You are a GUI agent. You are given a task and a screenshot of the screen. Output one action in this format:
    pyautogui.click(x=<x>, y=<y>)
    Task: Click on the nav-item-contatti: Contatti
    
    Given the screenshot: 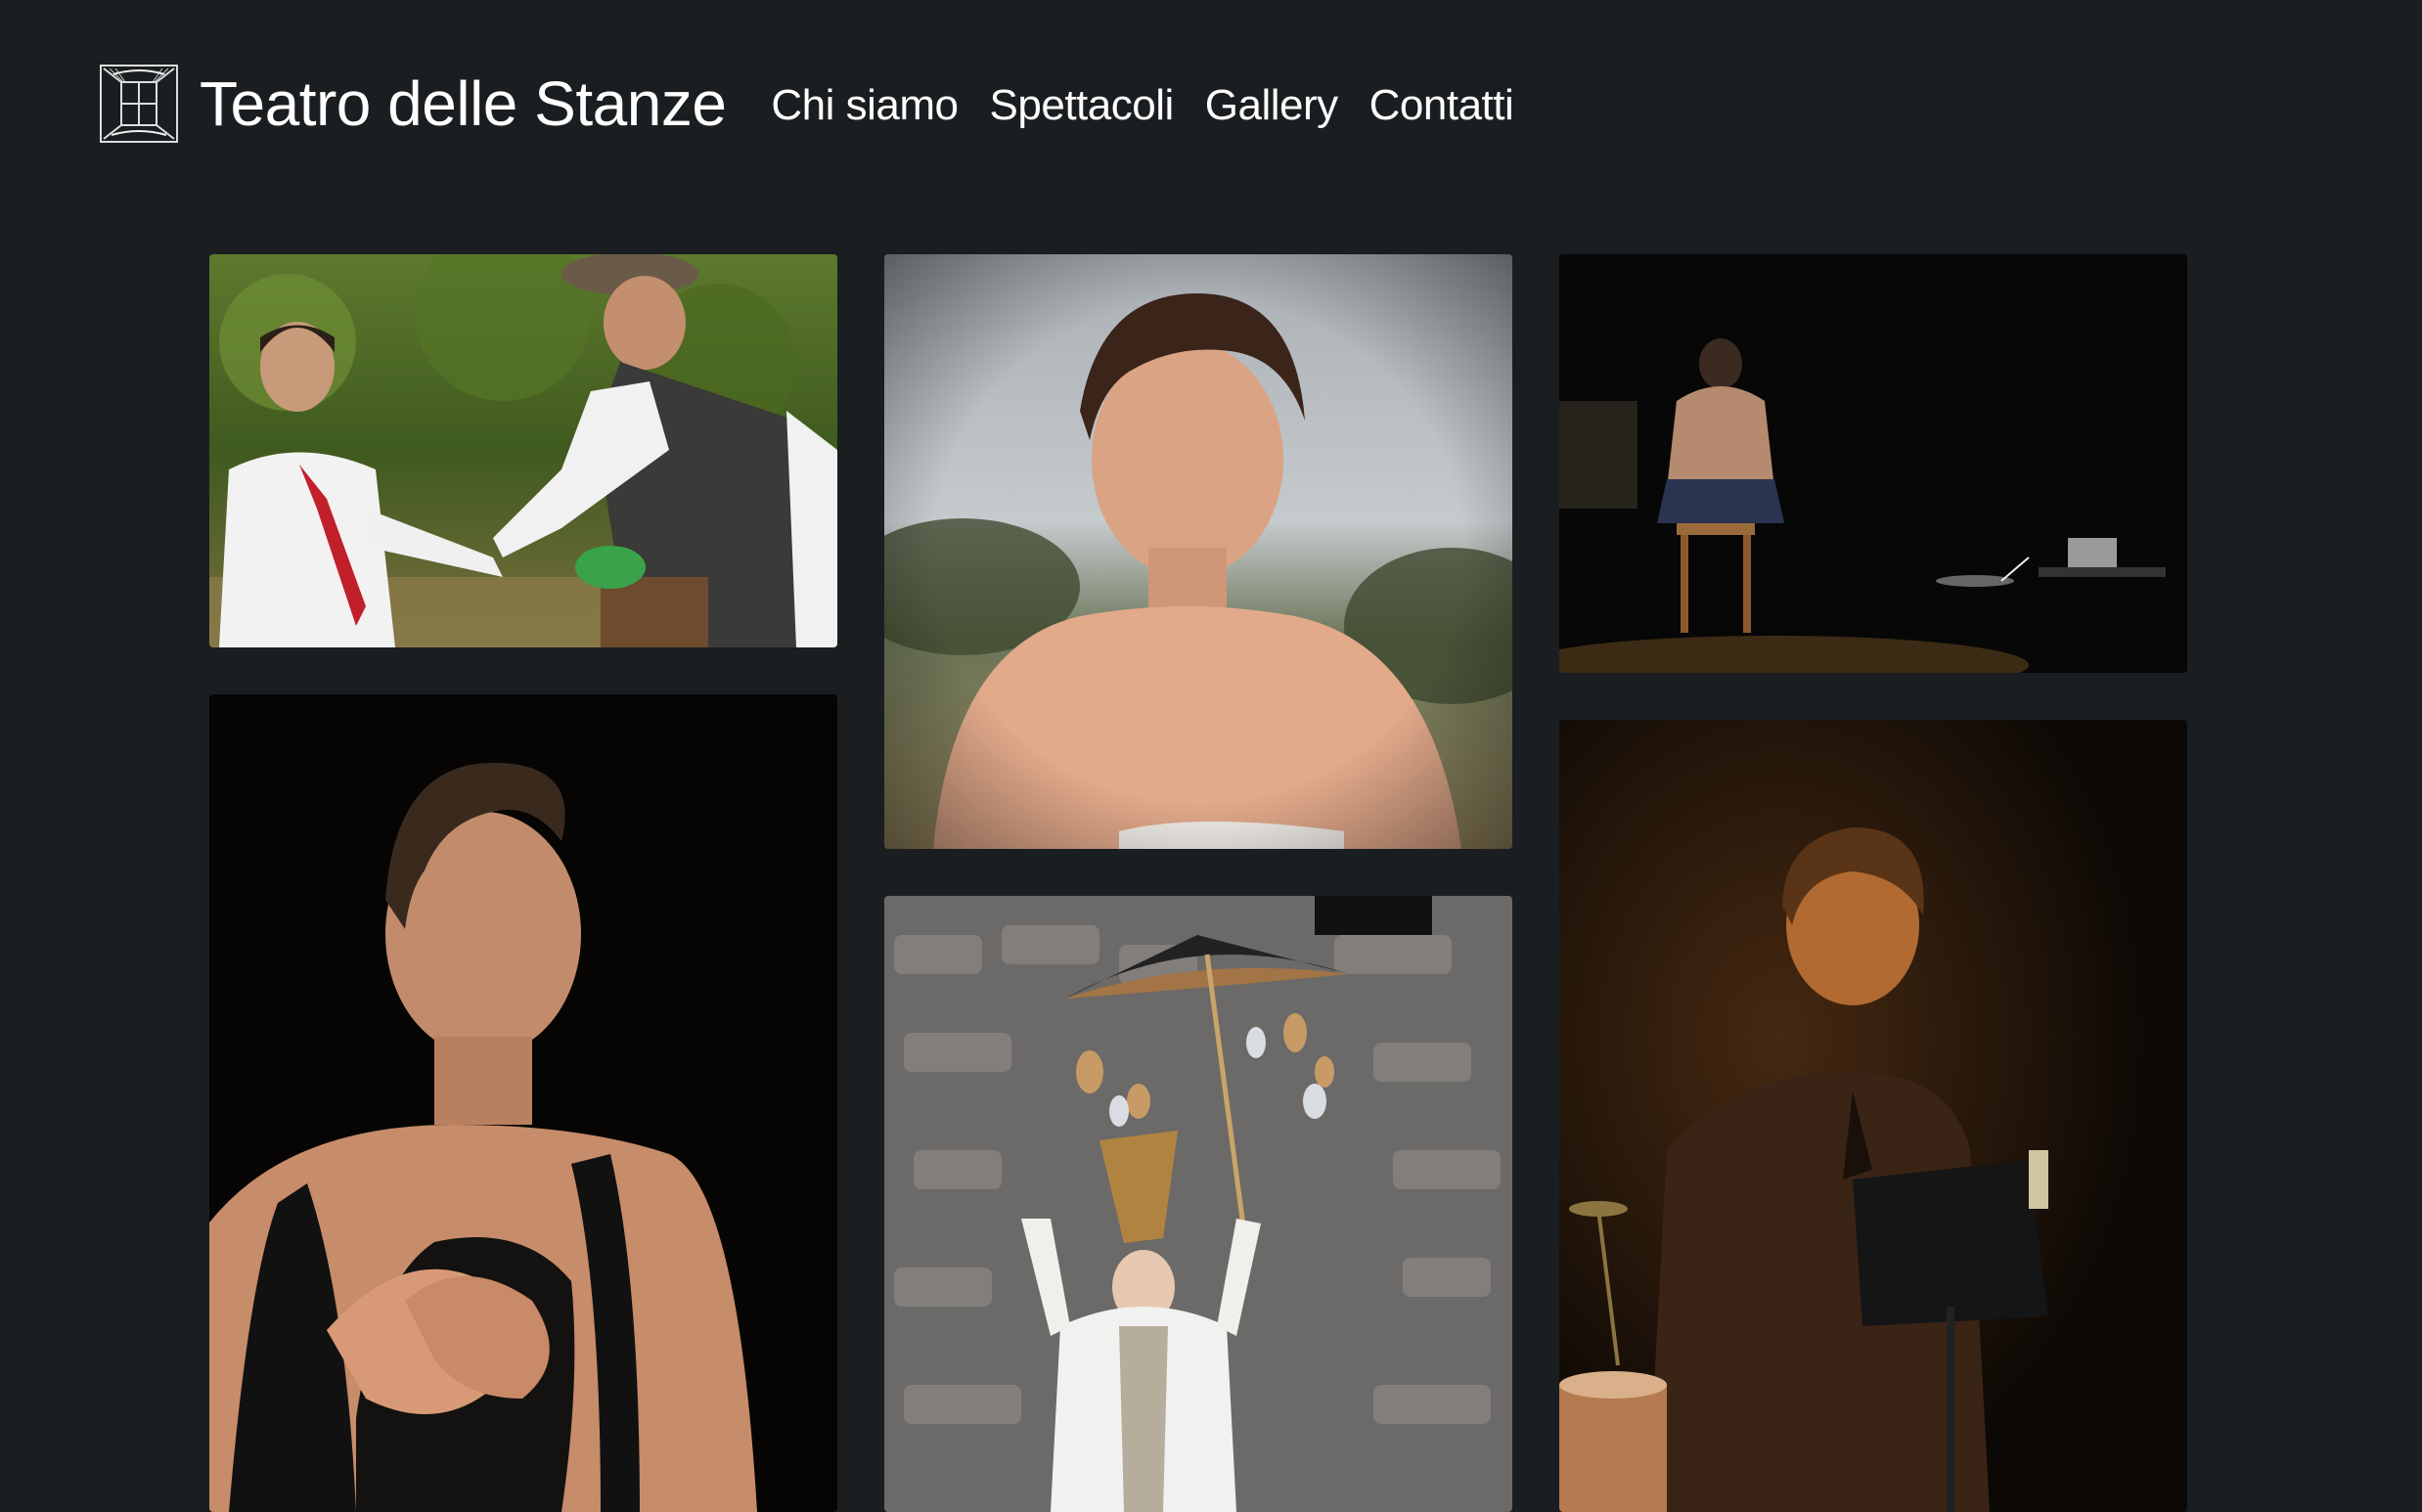 What is the action you would take?
    pyautogui.click(x=1441, y=106)
    